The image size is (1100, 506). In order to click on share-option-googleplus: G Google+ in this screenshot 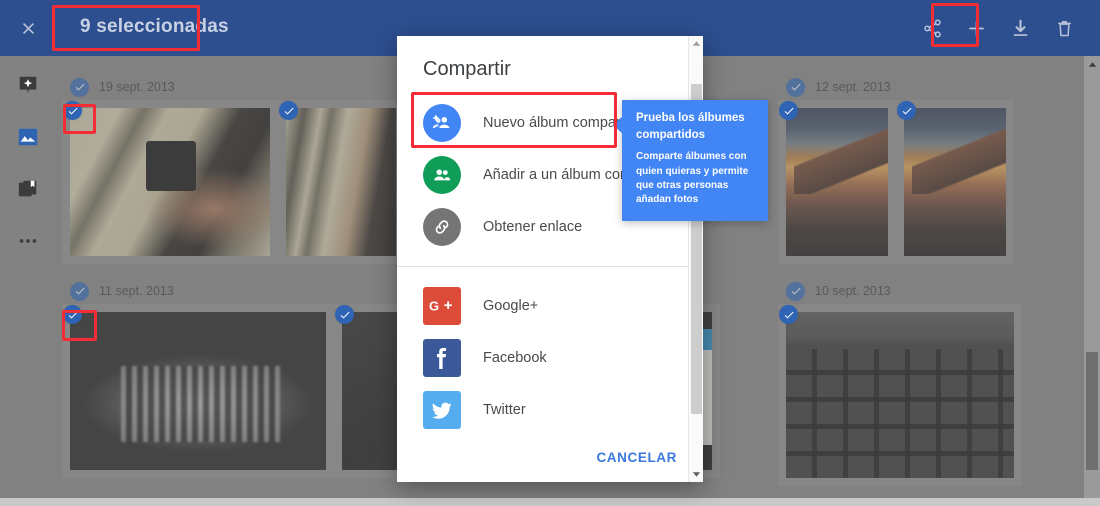, I will do `click(550, 306)`.